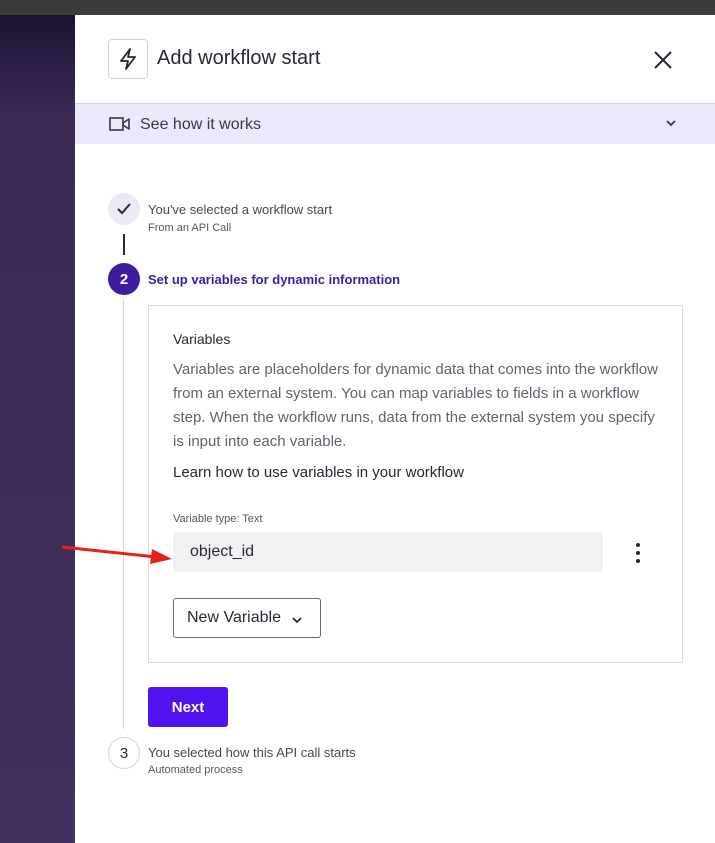 The width and height of the screenshot is (715, 843). I want to click on page-backdrop, so click(37, 429).